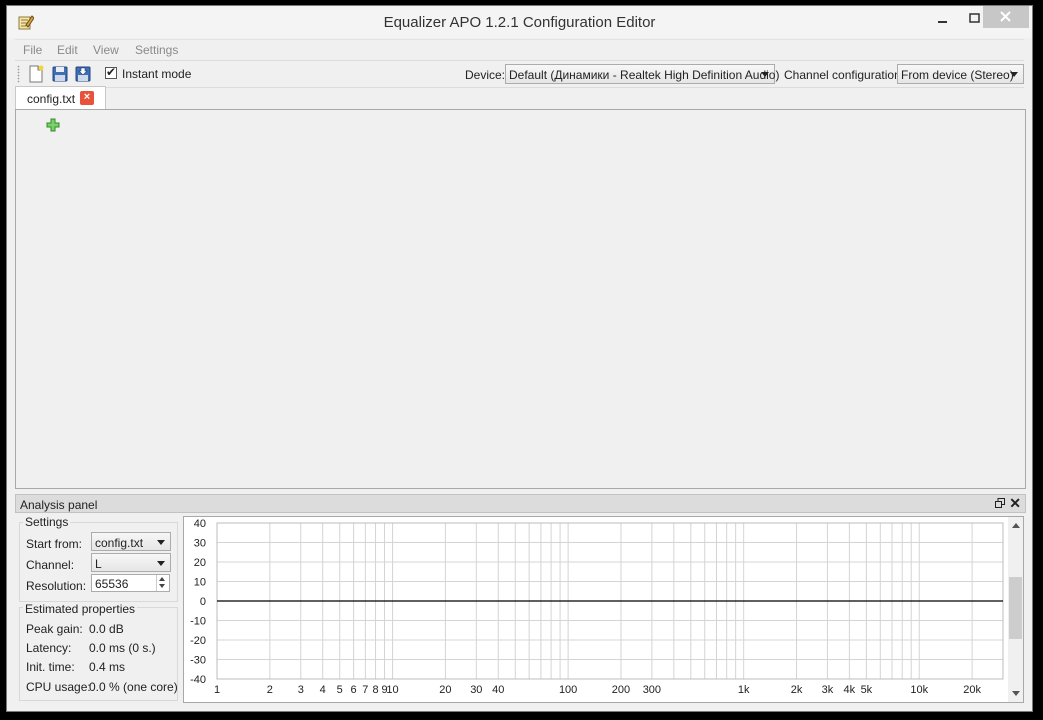 This screenshot has width=1043, height=720. Describe the element at coordinates (56, 586) in the screenshot. I see `resolution-label: Resolution:` at that location.